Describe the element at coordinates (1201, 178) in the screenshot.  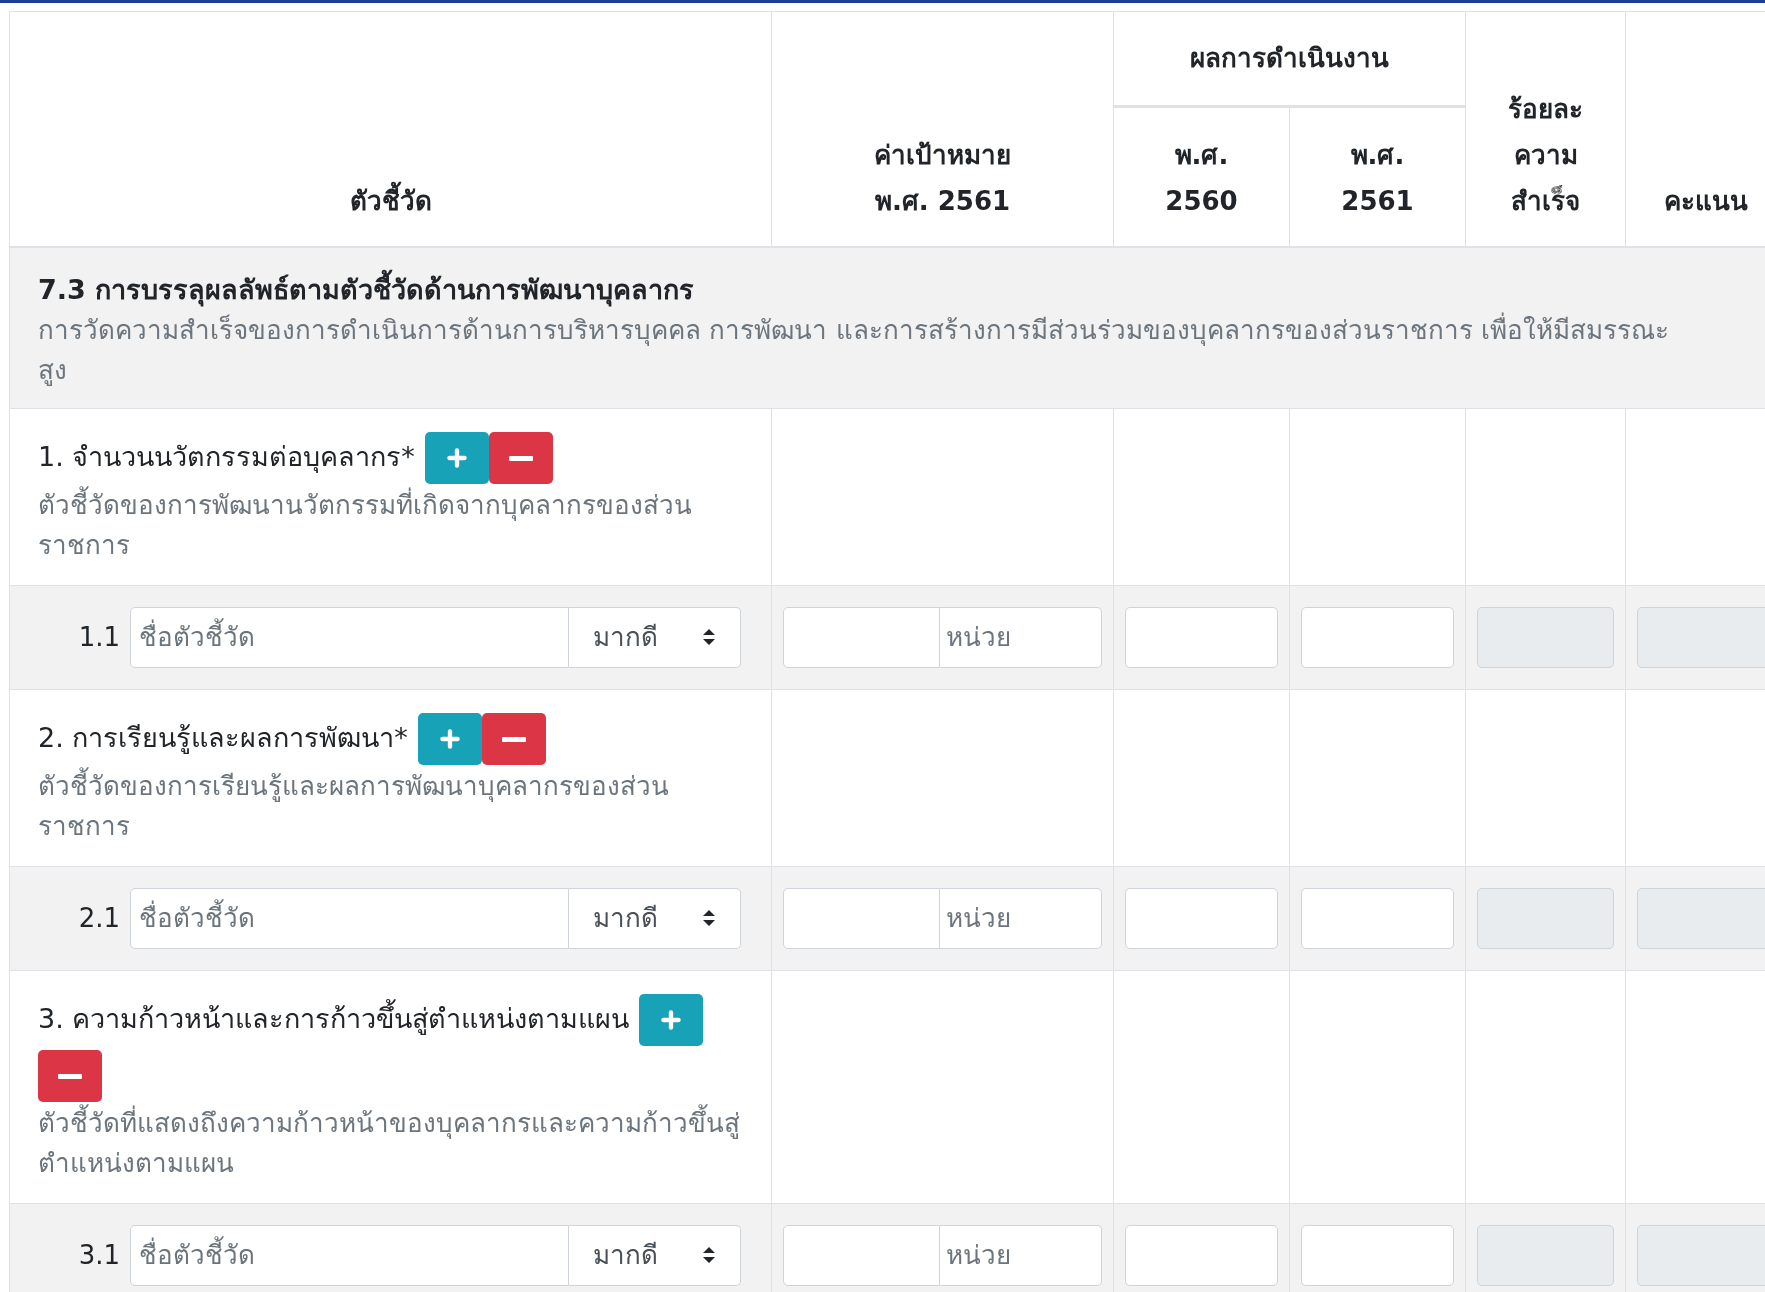
I see `column-header: พ.ศ. 2560` at that location.